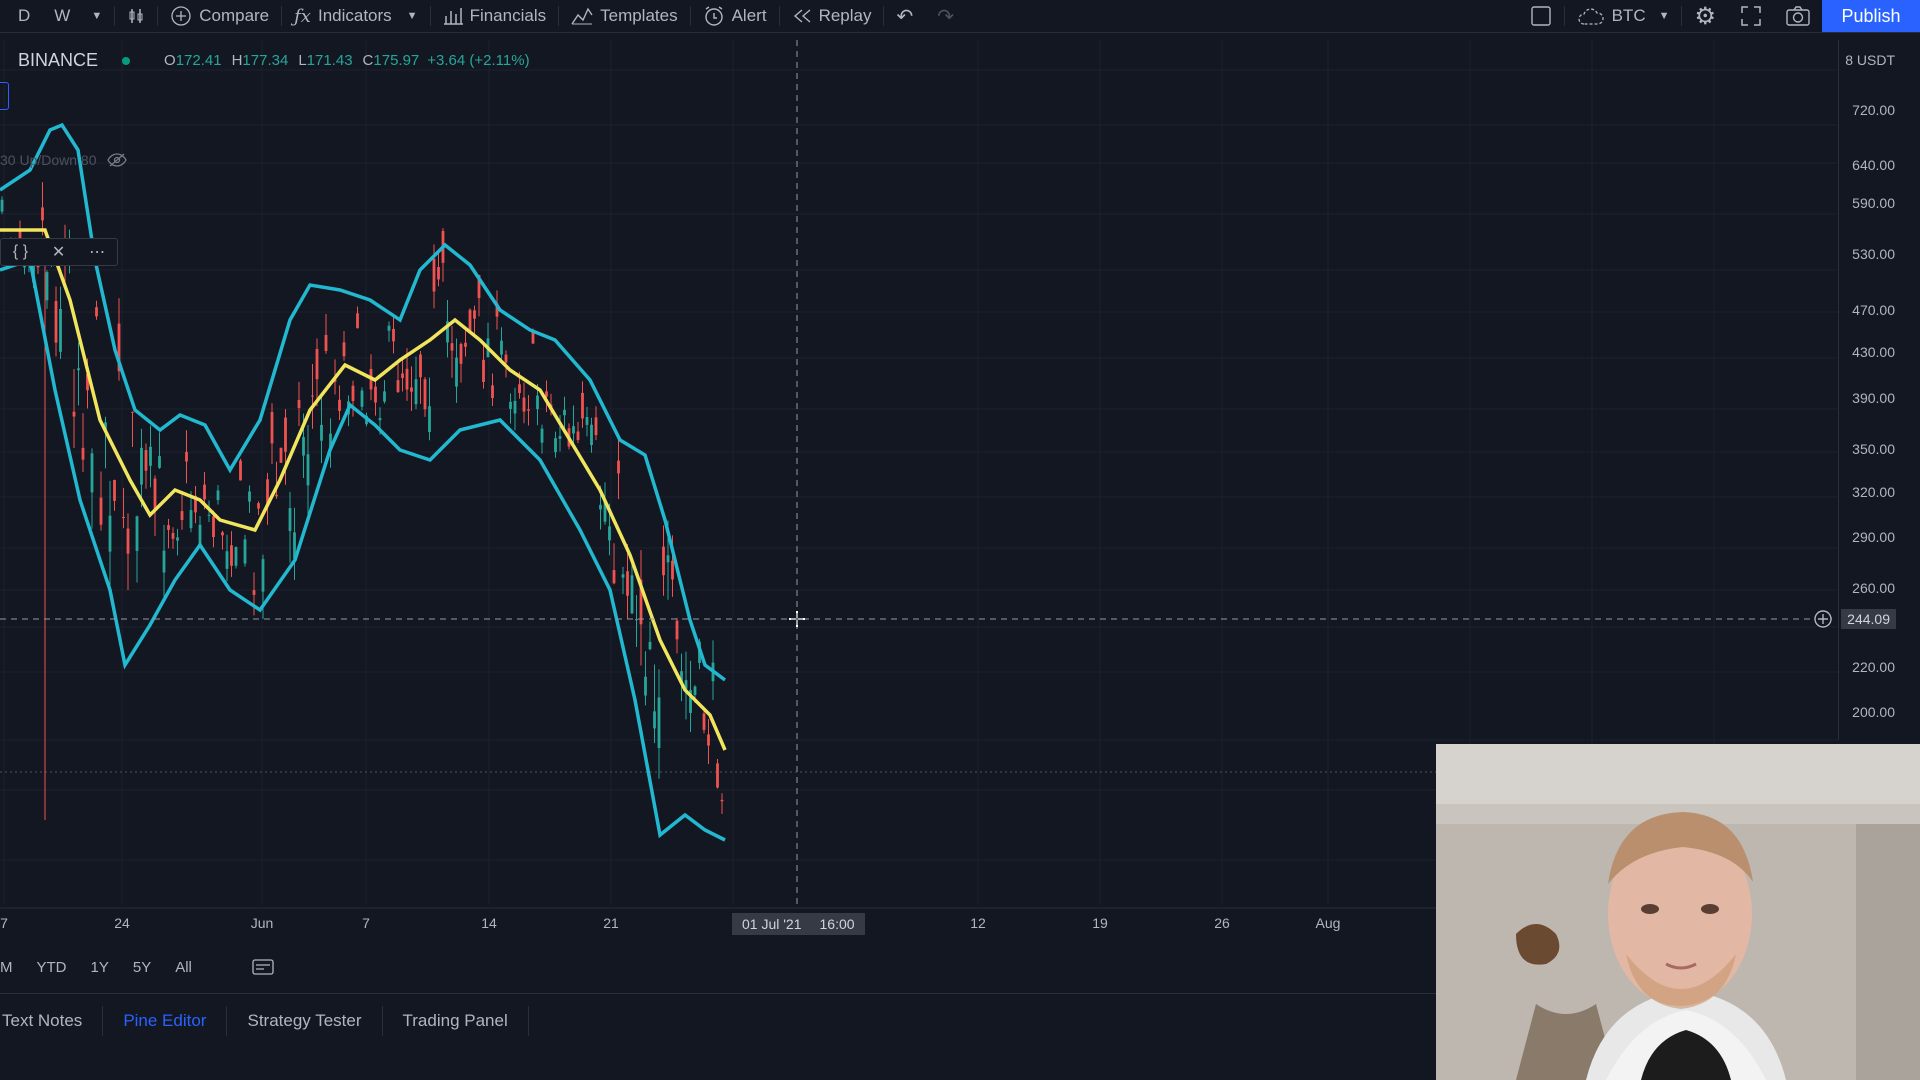  What do you see at coordinates (1873, 588) in the screenshot?
I see `price-tick: 260.00` at bounding box center [1873, 588].